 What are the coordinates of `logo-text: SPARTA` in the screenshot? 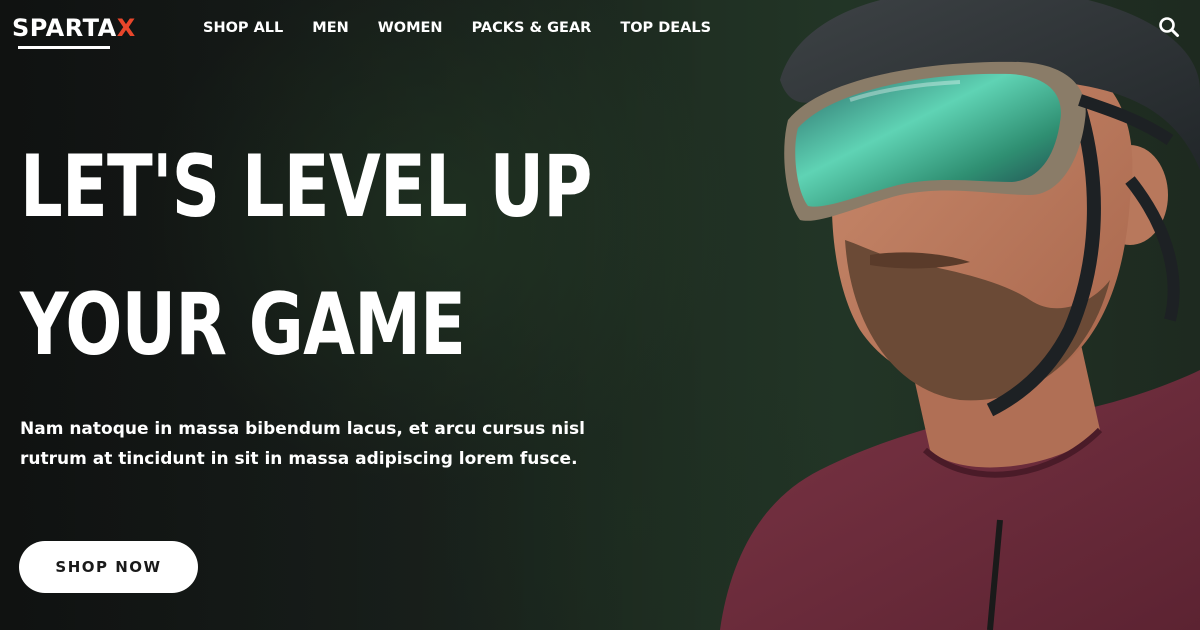 It's located at (64, 28).